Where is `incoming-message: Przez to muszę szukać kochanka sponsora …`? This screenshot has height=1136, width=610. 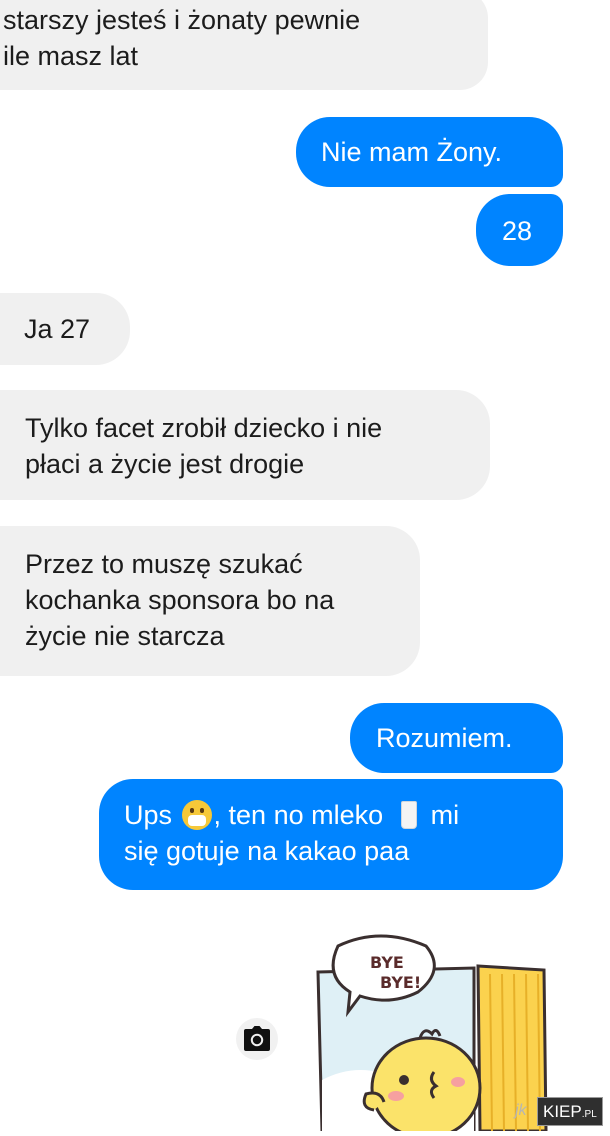 incoming-message: Przez to muszę szukać kochanka sponsora … is located at coordinates (210, 601).